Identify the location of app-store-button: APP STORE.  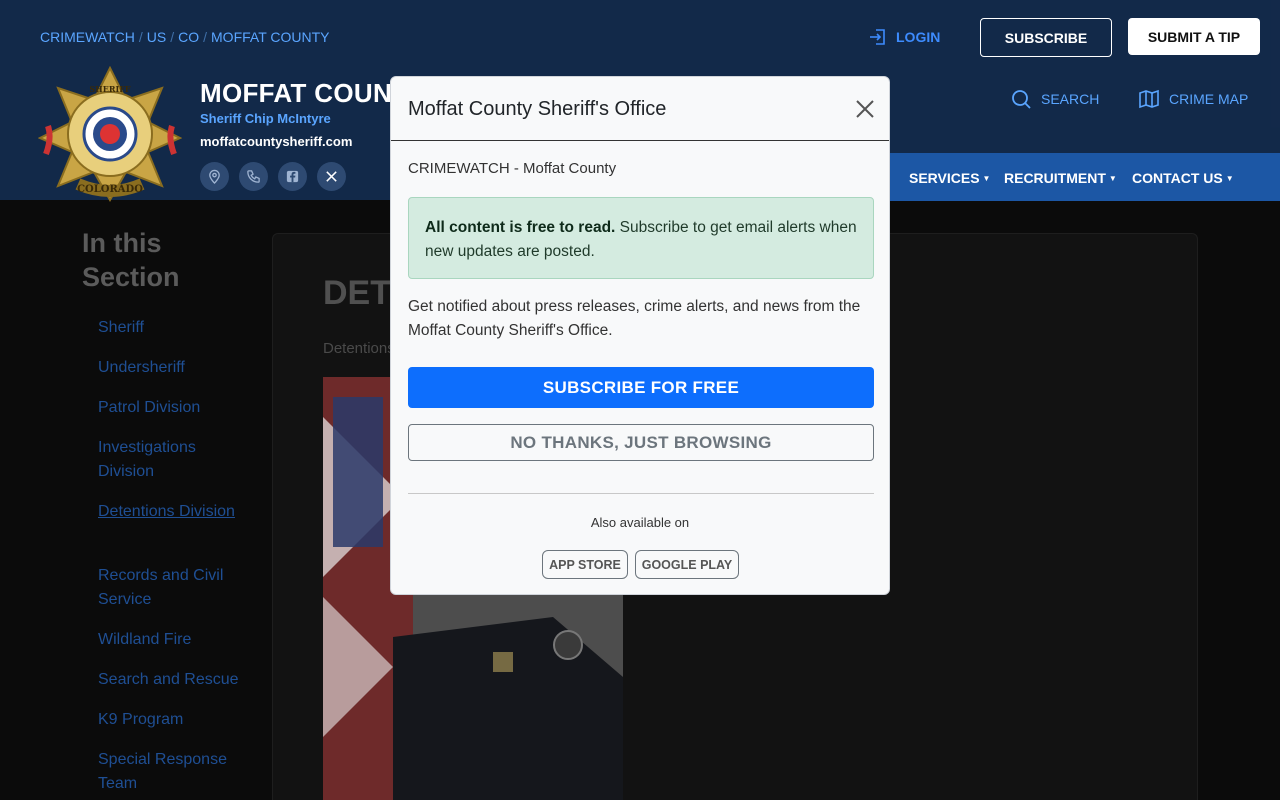
(585, 564).